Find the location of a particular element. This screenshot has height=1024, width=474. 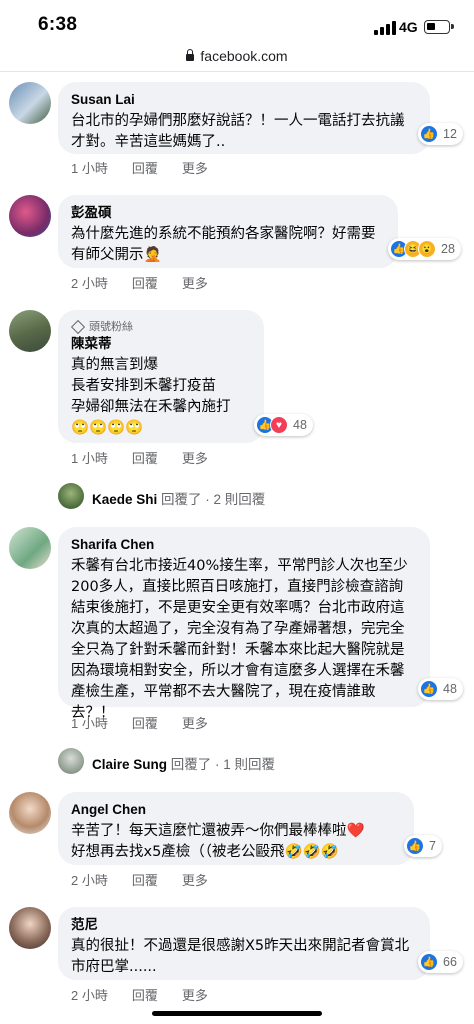

reply-author: Claire Sung is located at coordinates (130, 764).